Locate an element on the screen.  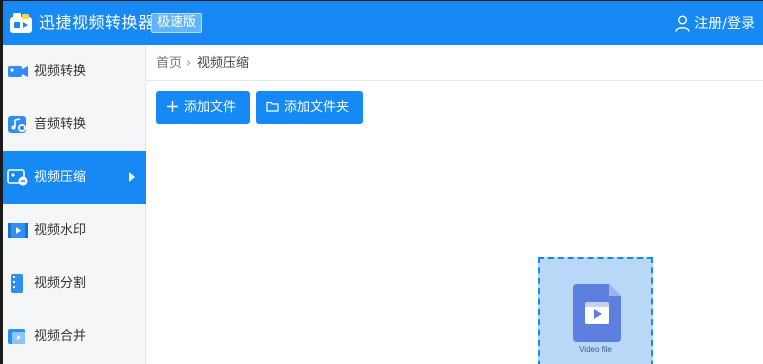
video-file-icon is located at coordinates (597, 313).